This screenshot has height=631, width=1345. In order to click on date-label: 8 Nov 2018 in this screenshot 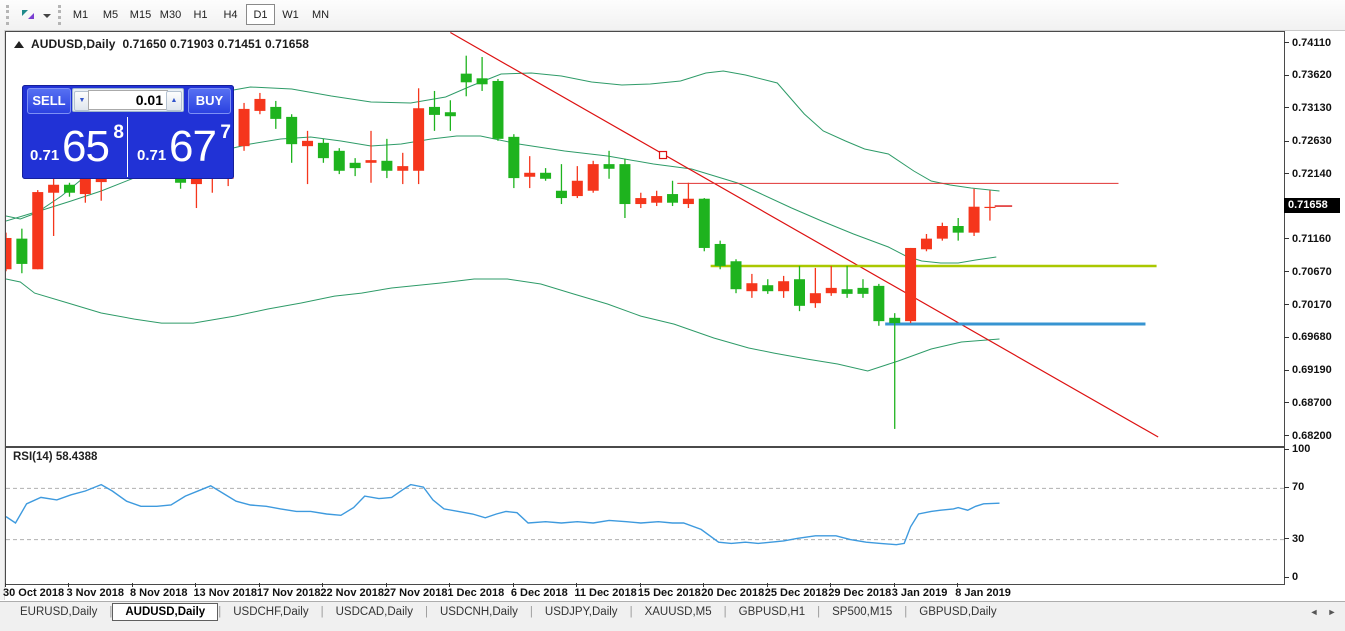, I will do `click(158, 593)`.